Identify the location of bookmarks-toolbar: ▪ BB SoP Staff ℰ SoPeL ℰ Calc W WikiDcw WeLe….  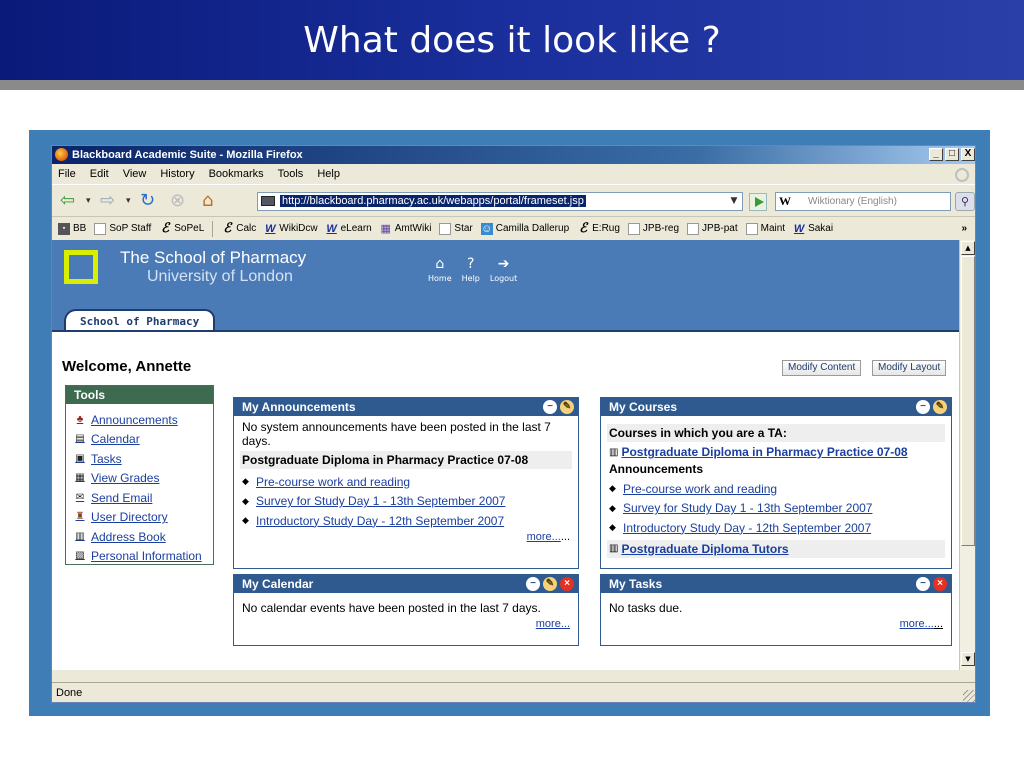
(513, 228).